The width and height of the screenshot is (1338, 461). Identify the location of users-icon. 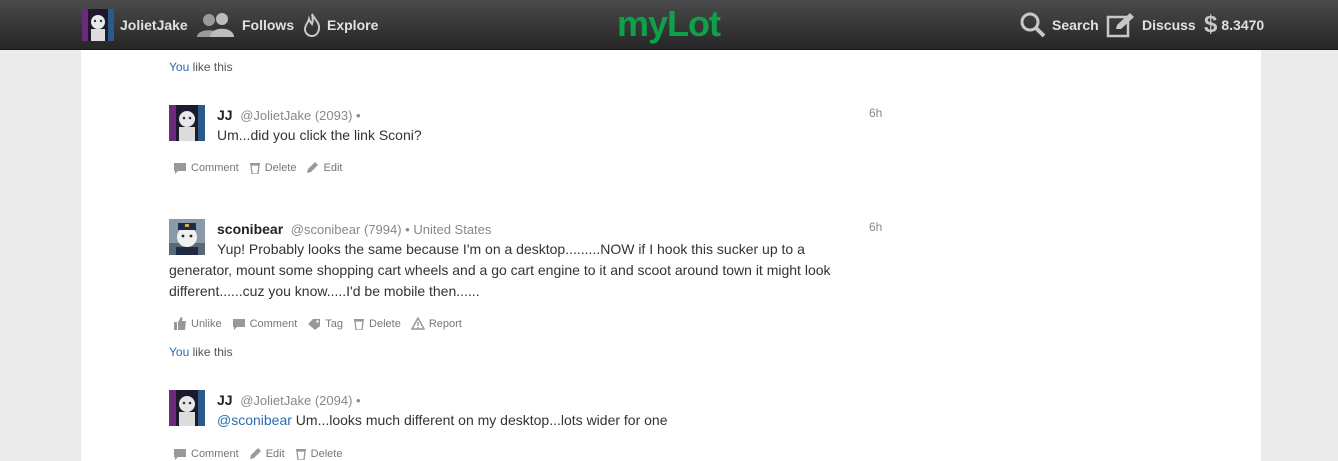
(215, 25).